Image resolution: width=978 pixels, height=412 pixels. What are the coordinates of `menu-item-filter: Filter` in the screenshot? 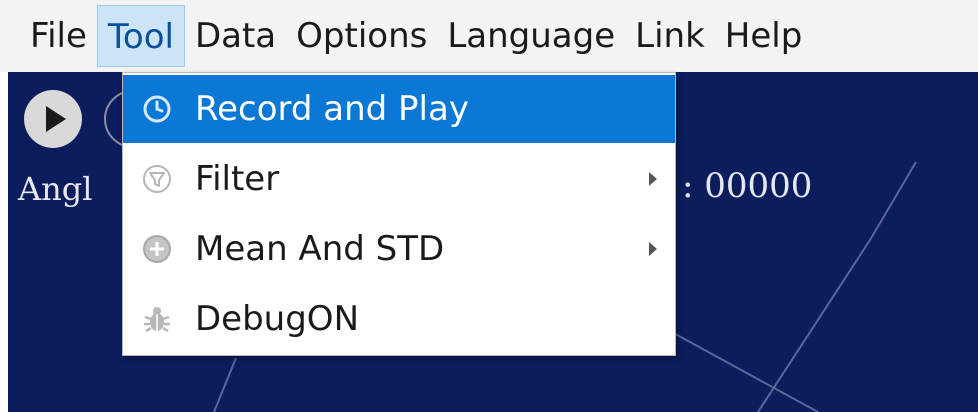 It's located at (399, 179).